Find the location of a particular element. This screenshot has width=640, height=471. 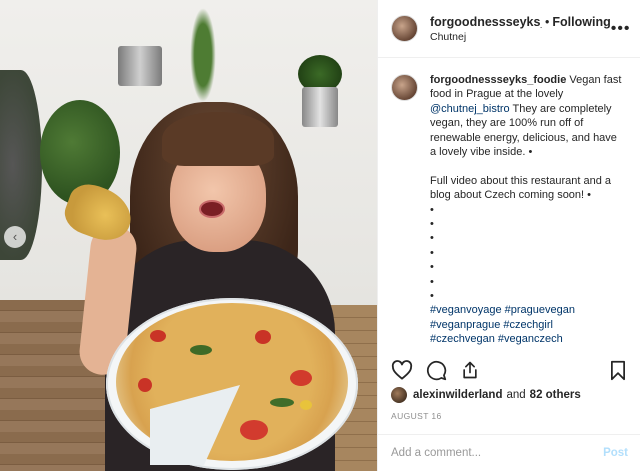

author-avatar is located at coordinates (404, 28).